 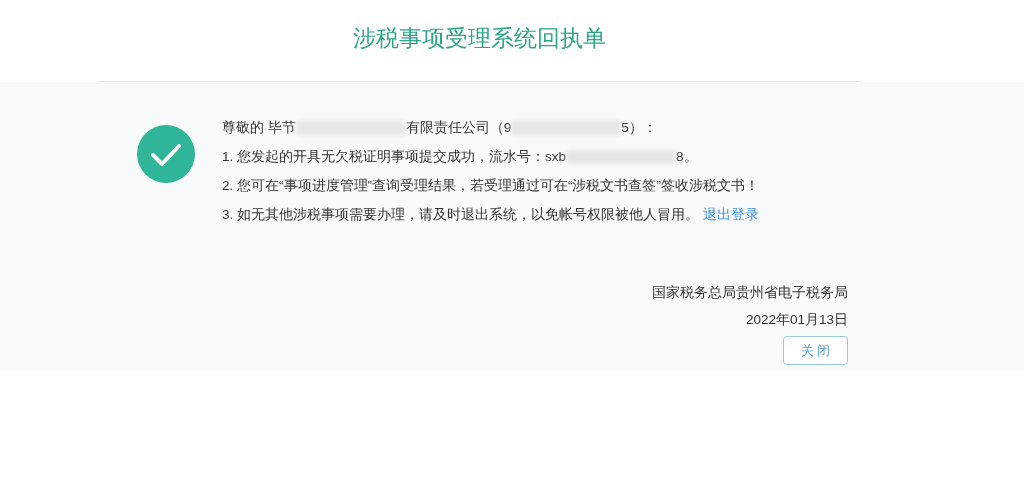 What do you see at coordinates (490, 215) in the screenshot?
I see `message-line: 3. 如无其他涉税事项需要办理，请及时退出系统，以免帐号权限被他人冒用。 退出登录` at bounding box center [490, 215].